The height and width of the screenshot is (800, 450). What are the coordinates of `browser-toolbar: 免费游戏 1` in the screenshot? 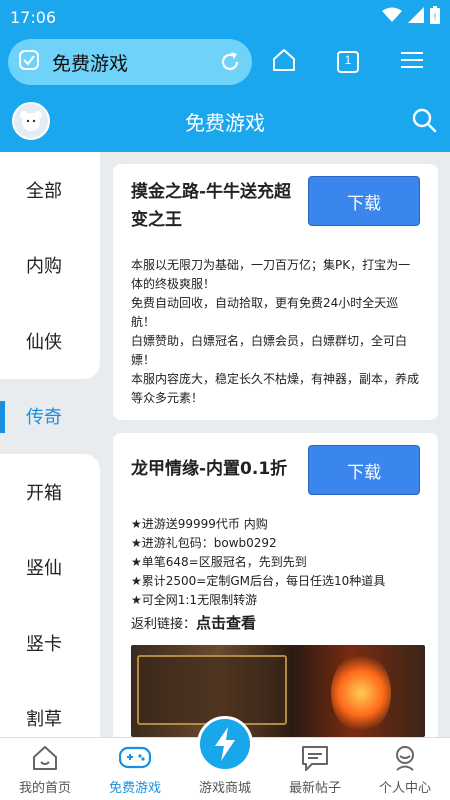 It's located at (225, 62).